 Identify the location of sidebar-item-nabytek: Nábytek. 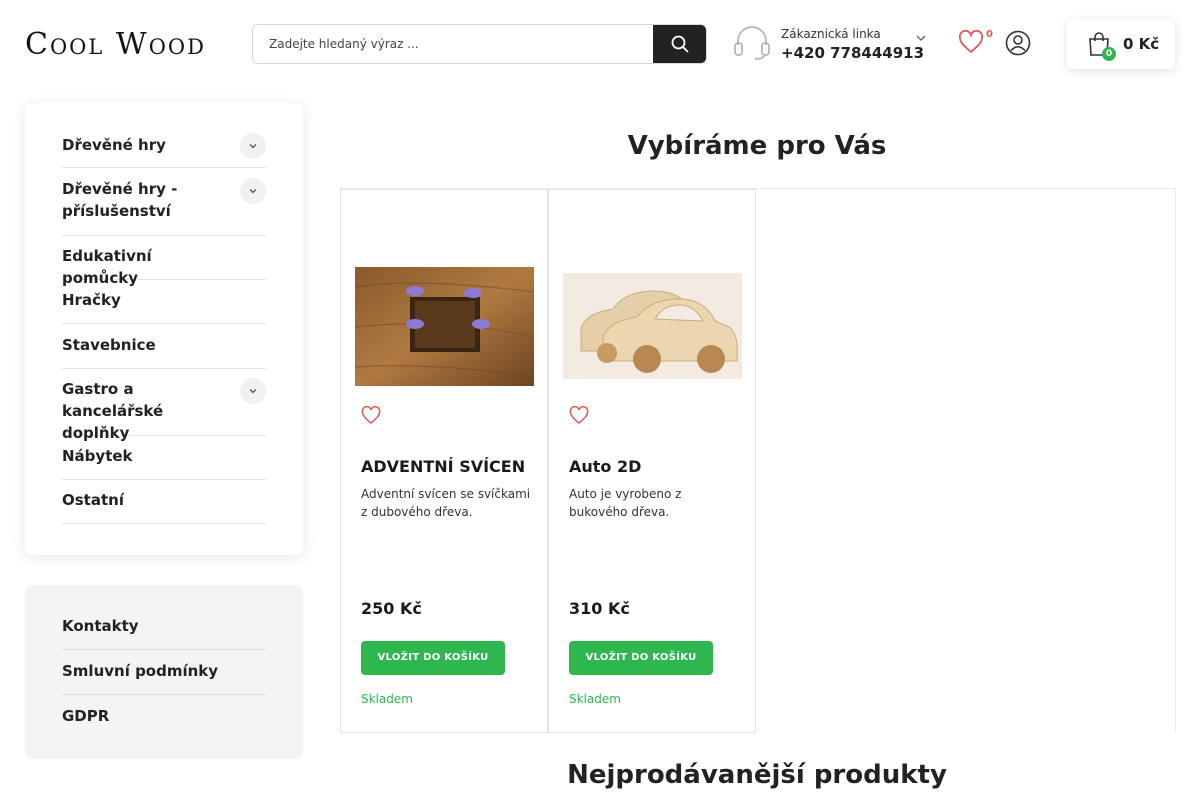
(164, 462).